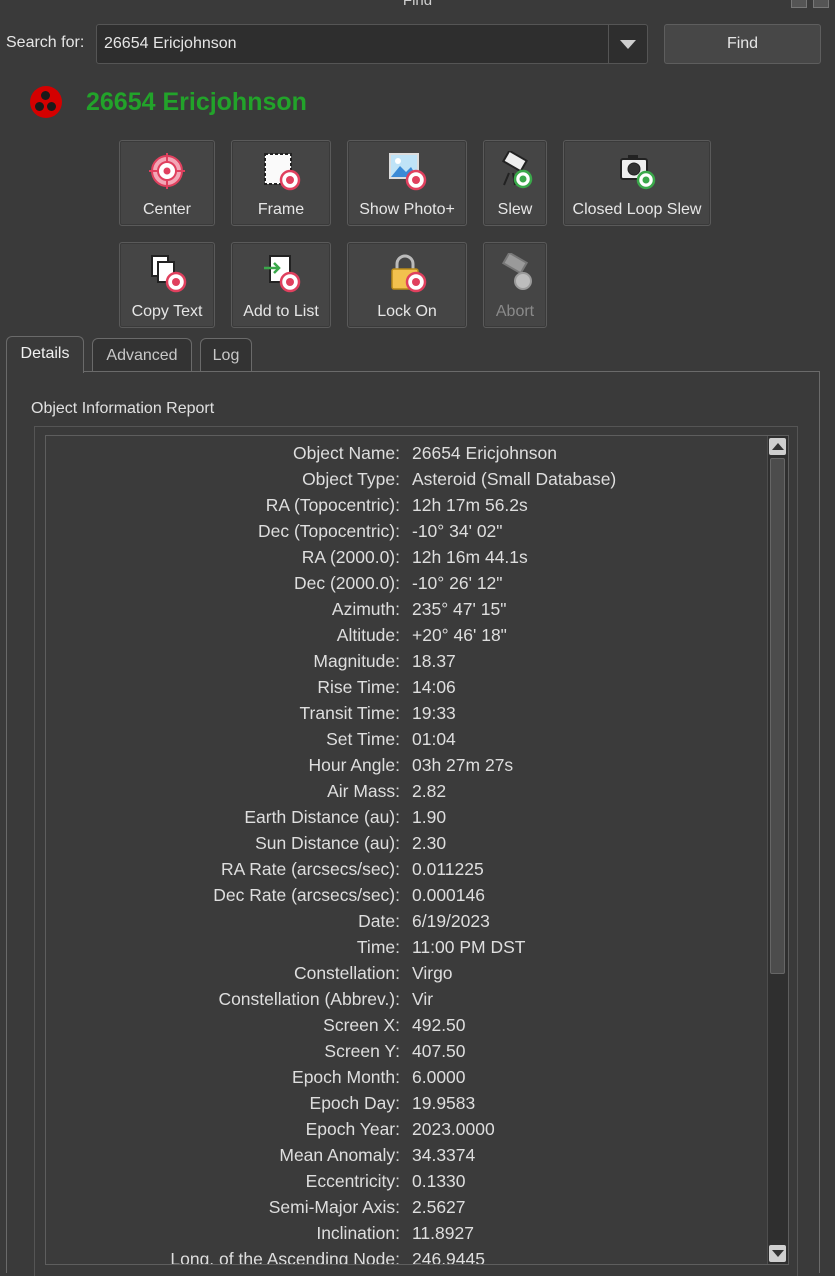 The height and width of the screenshot is (1276, 835). What do you see at coordinates (470, 557) in the screenshot?
I see `report-value: 12h 16m 44.1s` at bounding box center [470, 557].